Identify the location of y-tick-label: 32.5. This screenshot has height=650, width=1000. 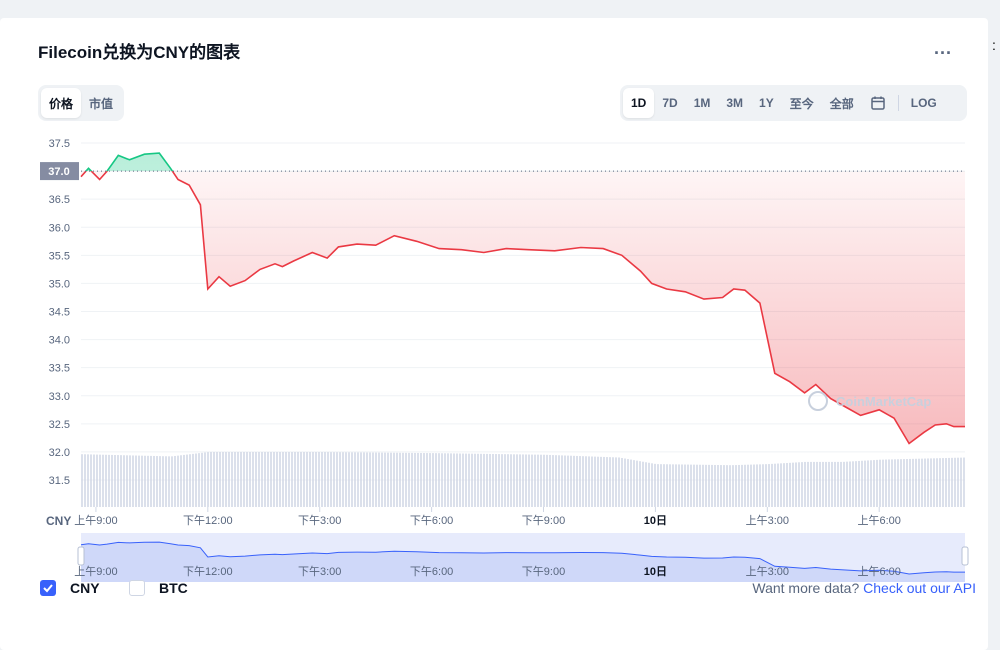
(59, 425).